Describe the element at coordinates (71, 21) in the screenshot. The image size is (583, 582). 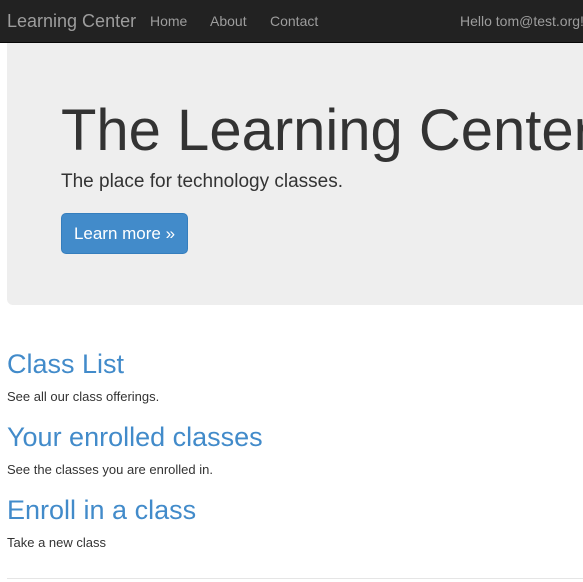
I see `navbar-brand-link: Learning Center` at that location.